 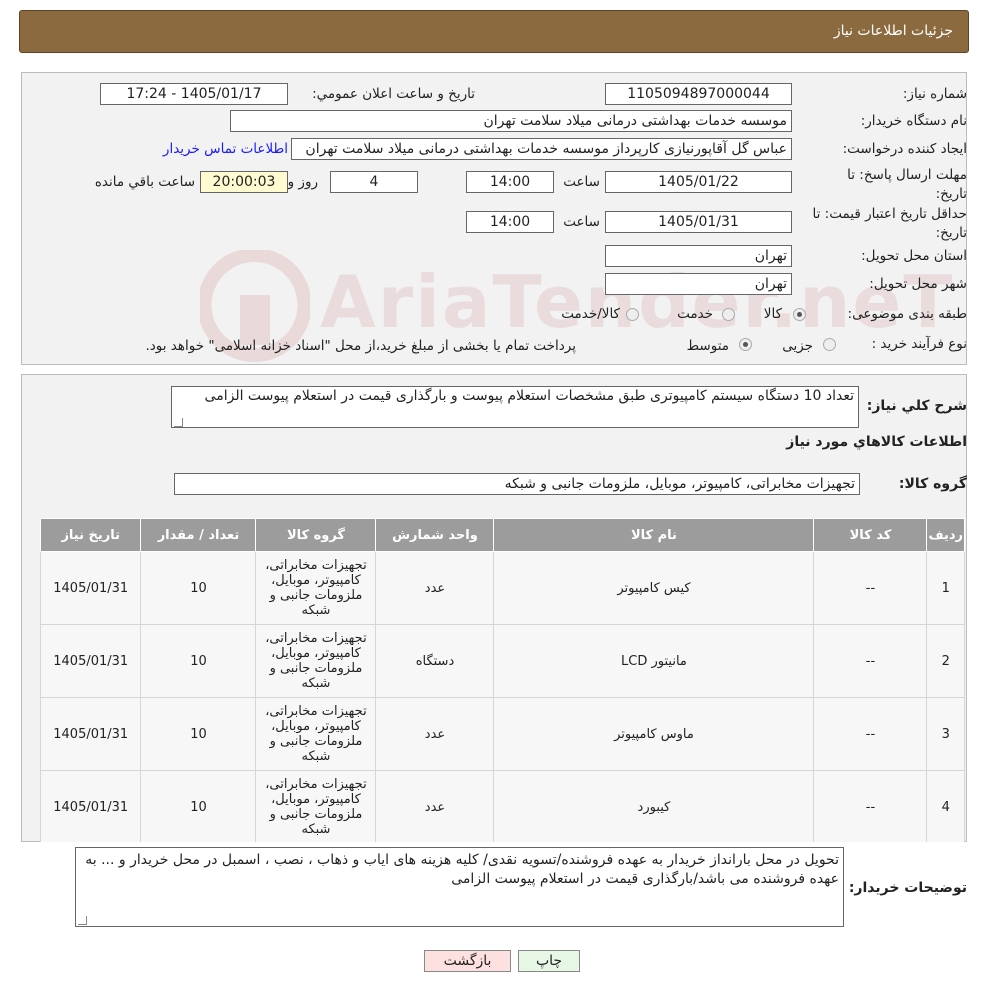 I want to click on category-option-both: کالا/خدمت, so click(x=590, y=314).